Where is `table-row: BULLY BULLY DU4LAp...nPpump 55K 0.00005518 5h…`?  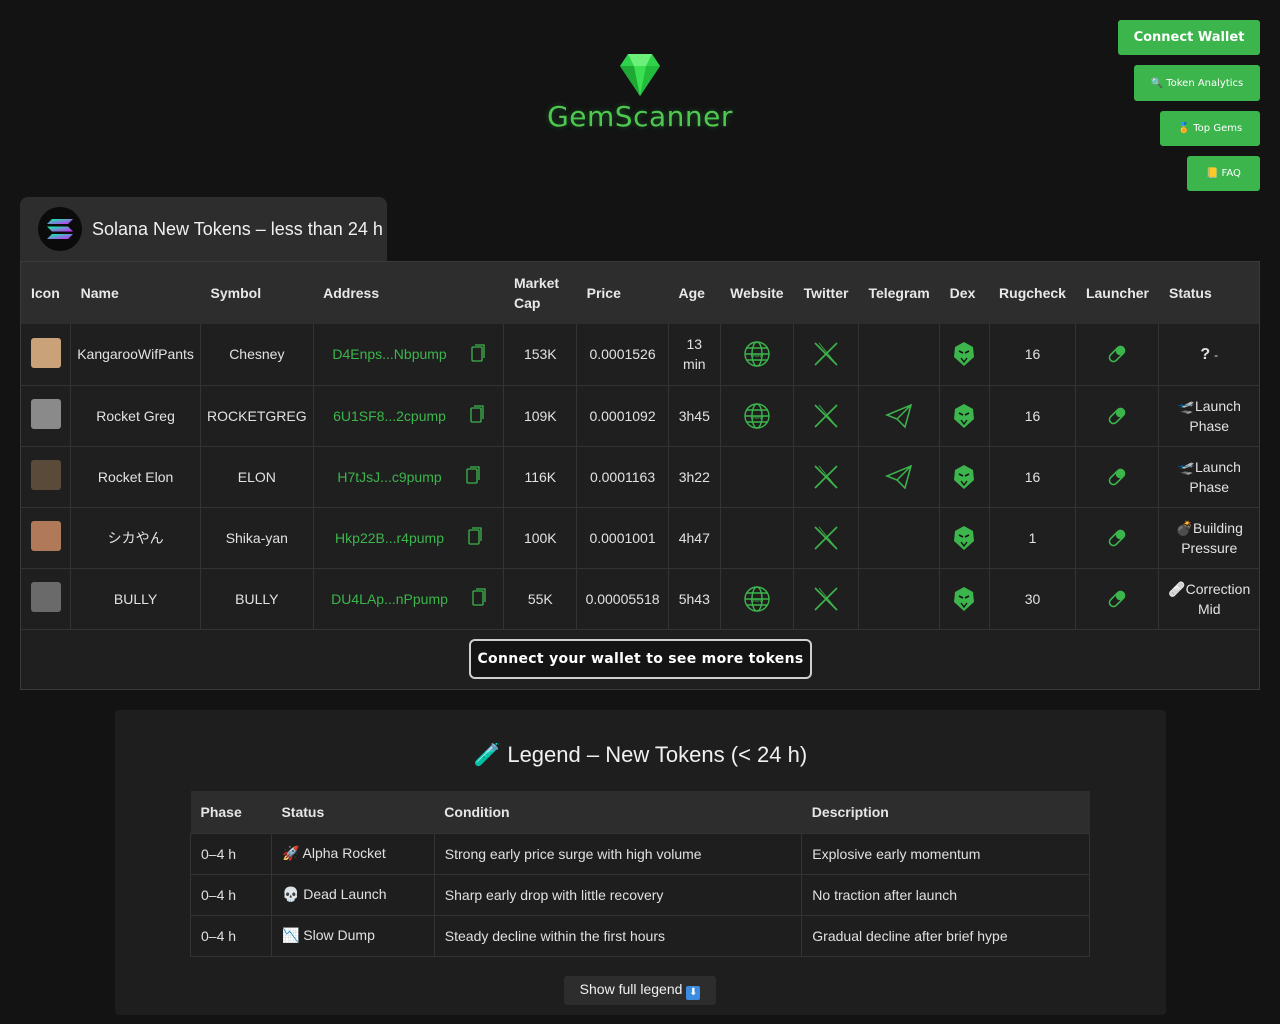 table-row: BULLY BULLY DU4LAp...nPpump 55K 0.00005518 5h… is located at coordinates (640, 599).